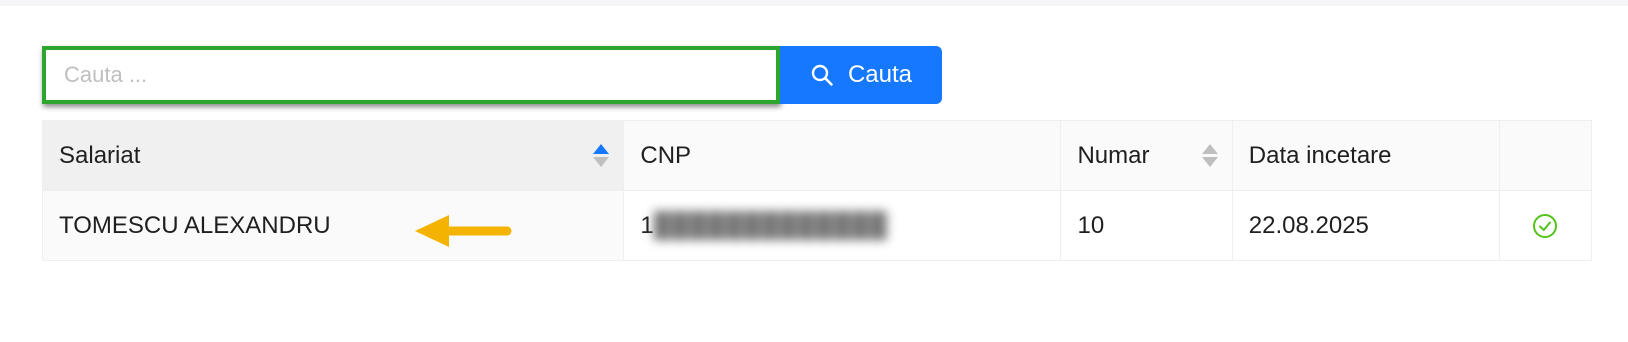  What do you see at coordinates (333, 225) in the screenshot?
I see `cell-salariat: TOMESCU ALEXANDRU` at bounding box center [333, 225].